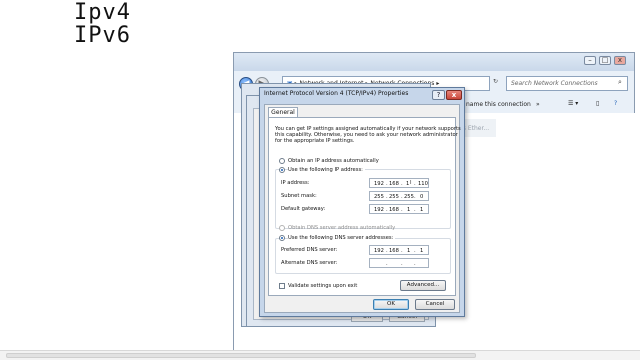 The width and height of the screenshot is (640, 360). What do you see at coordinates (102, 35) in the screenshot?
I see `heading-ipv6: IPv6` at bounding box center [102, 35].